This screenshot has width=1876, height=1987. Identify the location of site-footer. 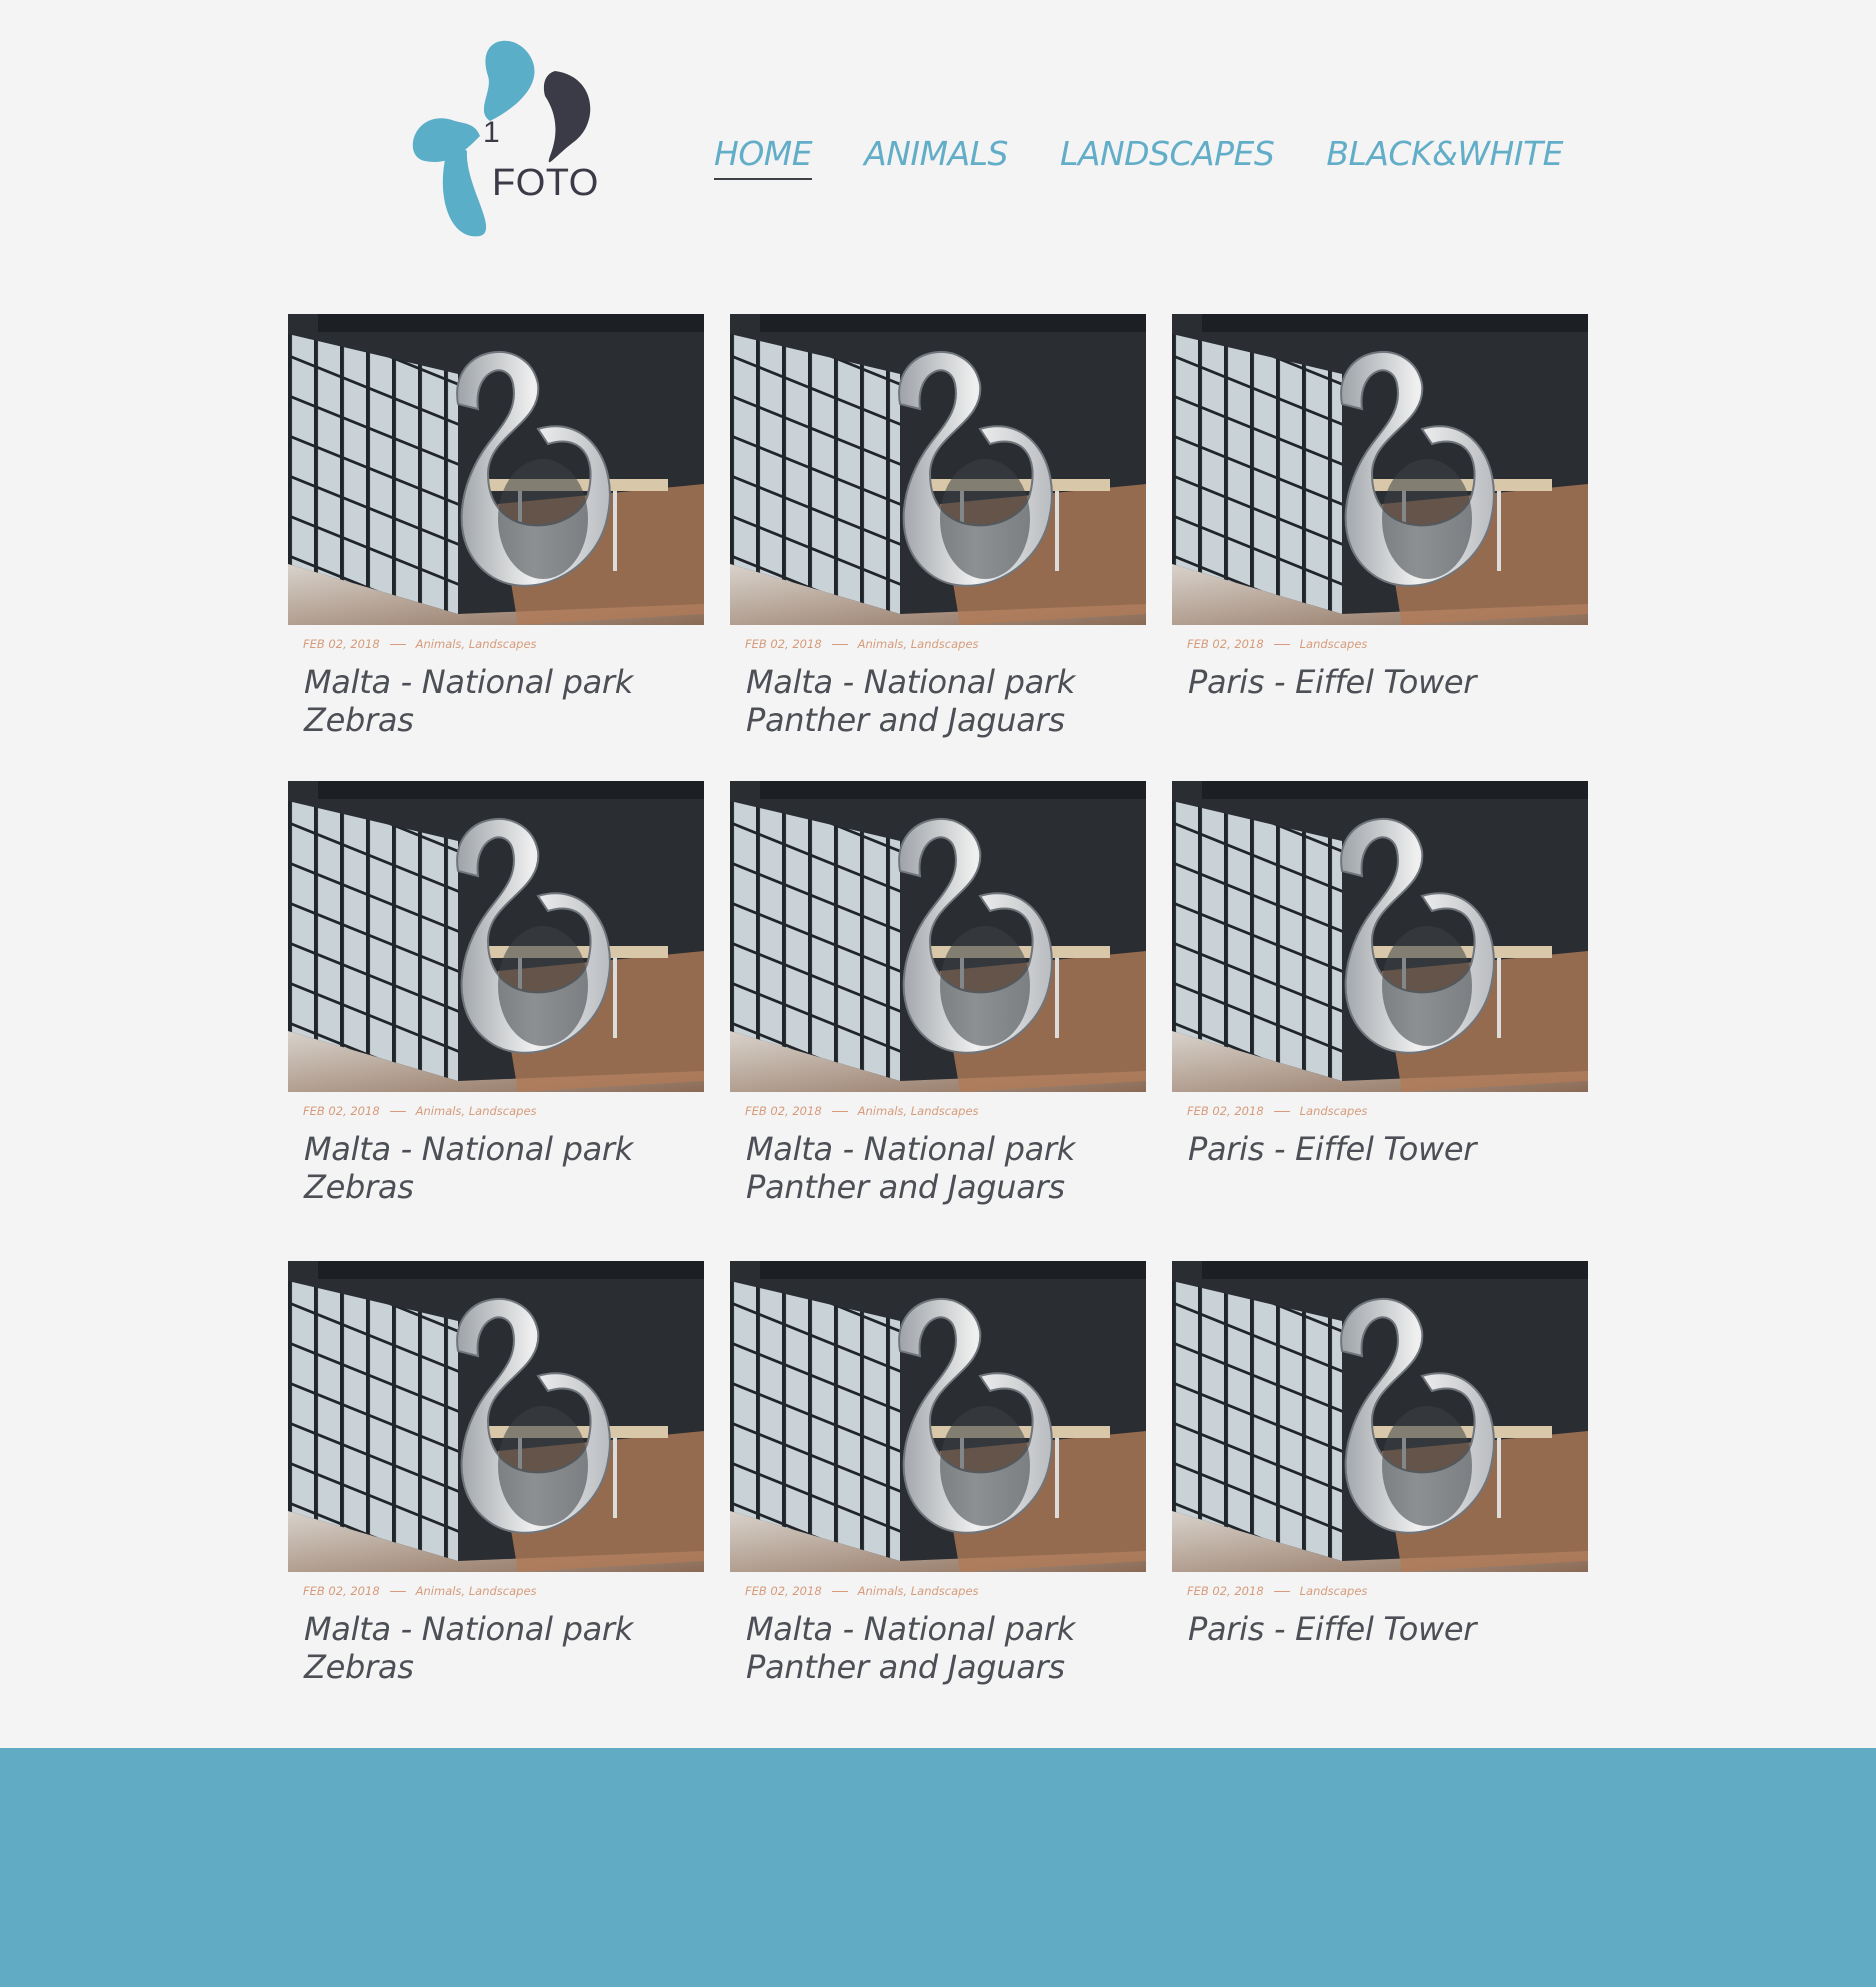
(938, 1867).